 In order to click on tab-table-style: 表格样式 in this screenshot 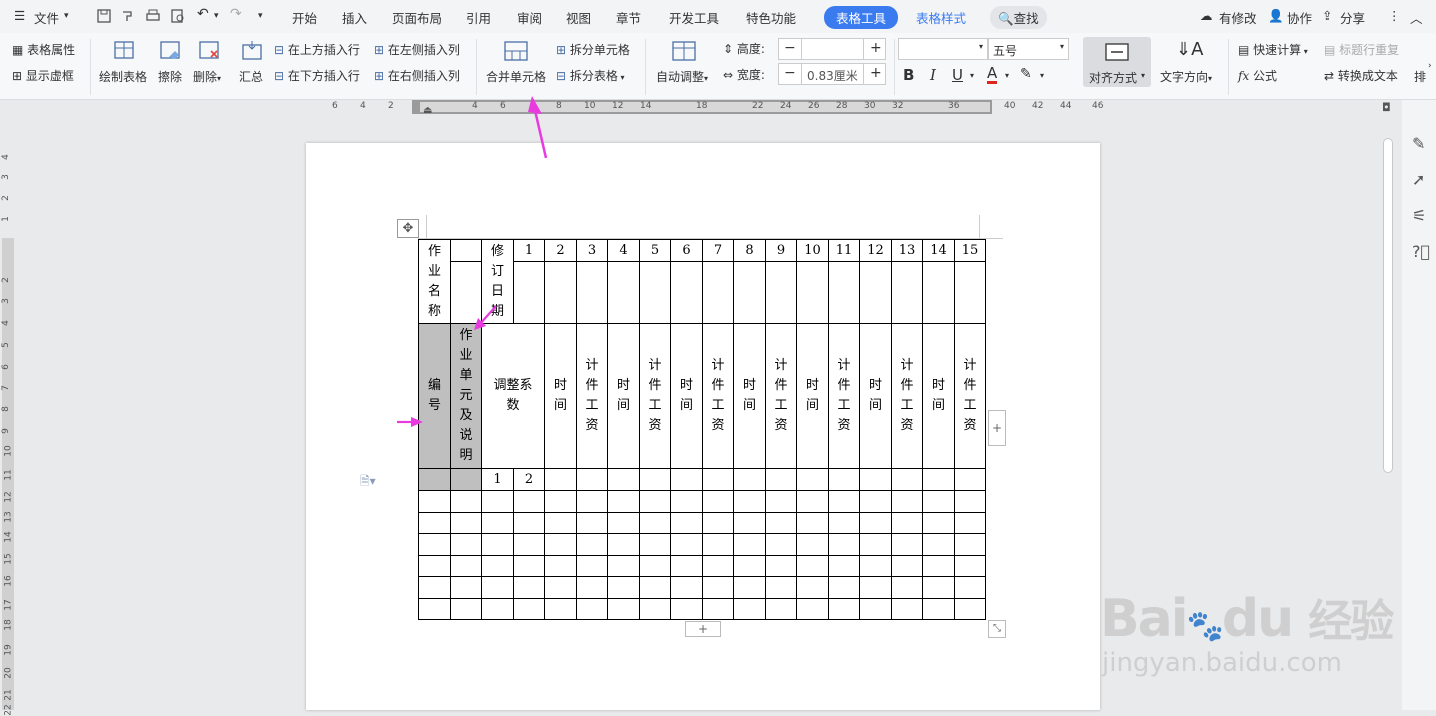, I will do `click(941, 17)`.